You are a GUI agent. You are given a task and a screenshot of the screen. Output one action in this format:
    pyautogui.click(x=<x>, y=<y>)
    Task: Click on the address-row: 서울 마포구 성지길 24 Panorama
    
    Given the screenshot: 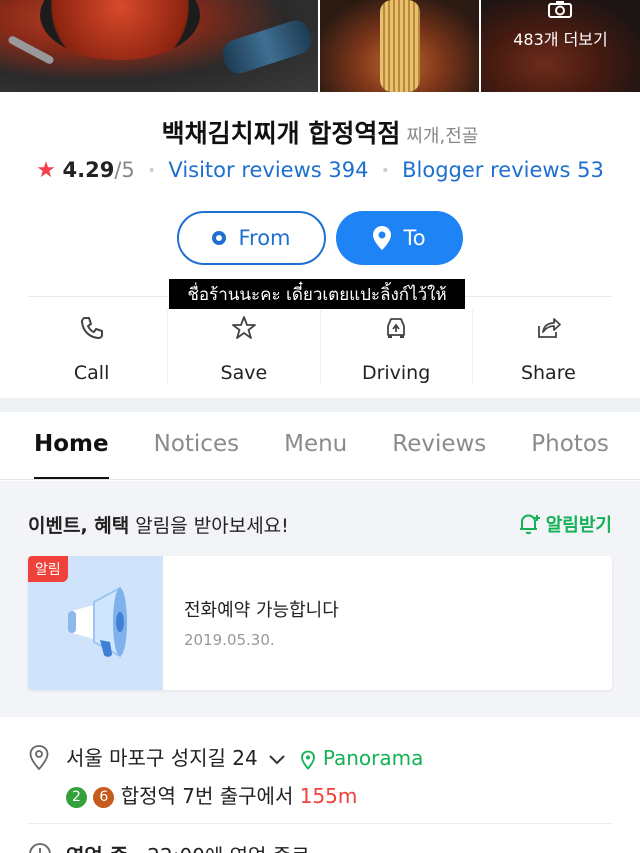 What is the action you would take?
    pyautogui.click(x=328, y=756)
    